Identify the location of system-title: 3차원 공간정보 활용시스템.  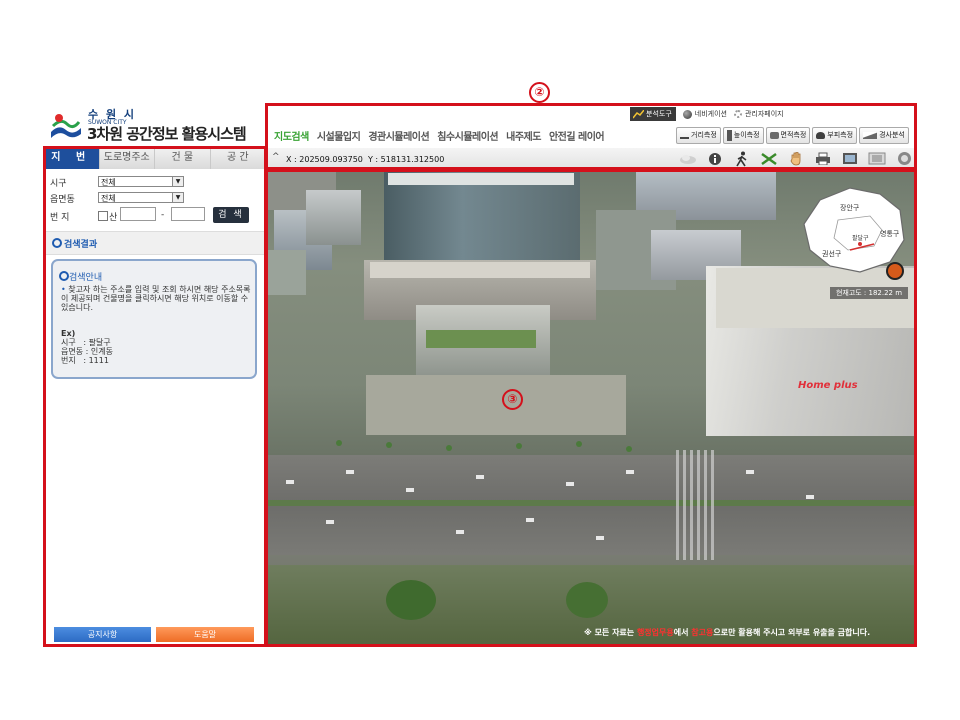
(167, 134).